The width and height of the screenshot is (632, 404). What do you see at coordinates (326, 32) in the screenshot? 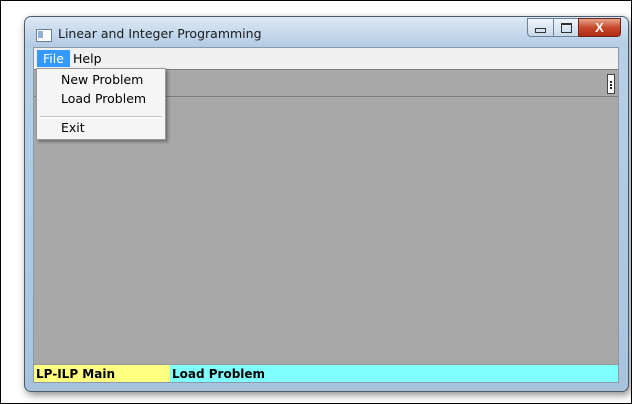
I see `title-bar: Linear and Integer Programming X` at bounding box center [326, 32].